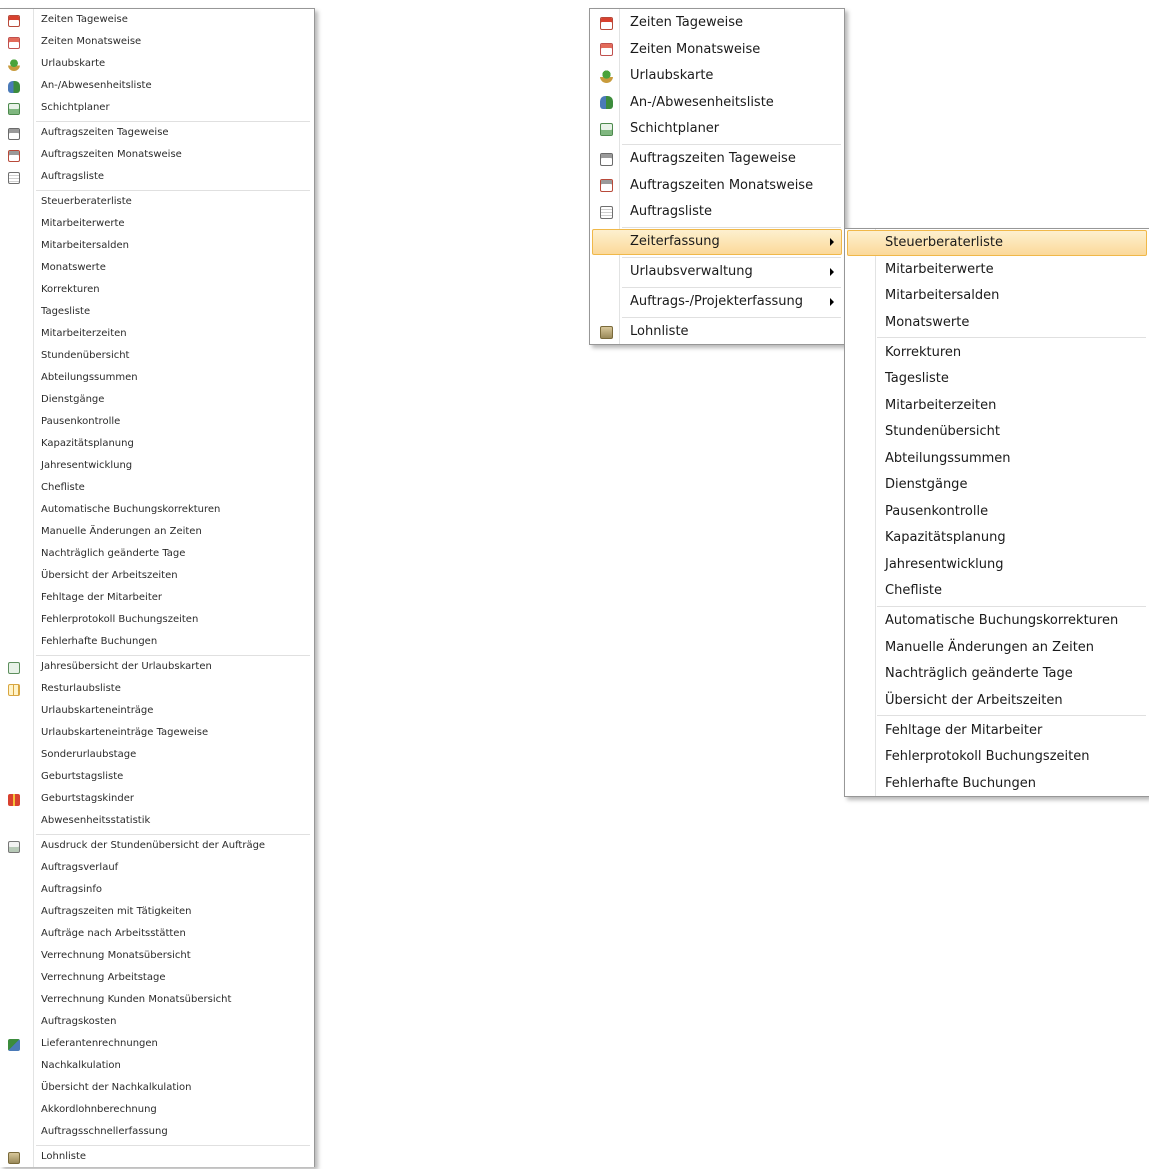 The width and height of the screenshot is (1149, 1169). Describe the element at coordinates (157, 778) in the screenshot. I see `menu-item-geburtstagsliste: Geburtstagsliste` at that location.